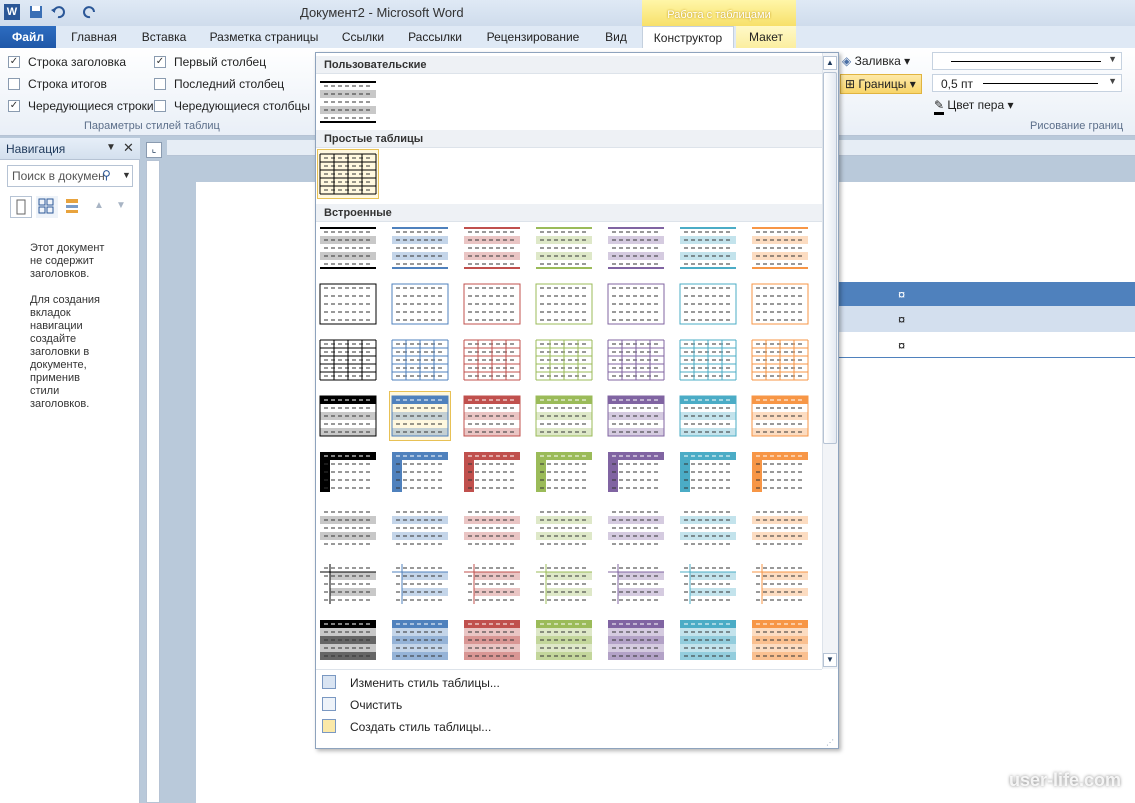 The width and height of the screenshot is (1135, 803). Describe the element at coordinates (28, 37) in the screenshot. I see `tab-file: Файл` at that location.